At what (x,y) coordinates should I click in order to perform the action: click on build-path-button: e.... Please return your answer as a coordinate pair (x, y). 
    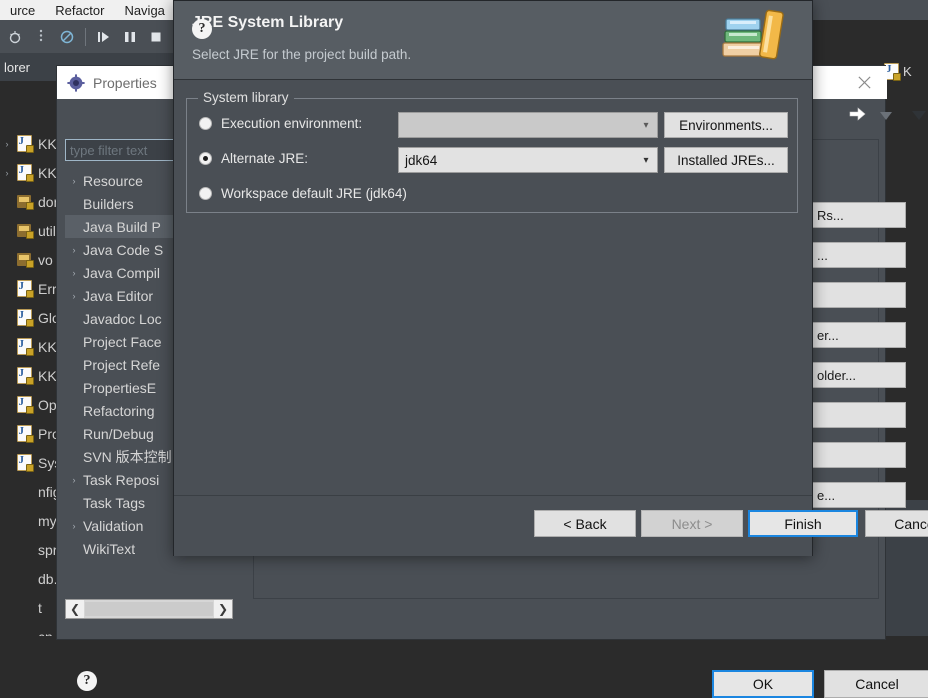
    Looking at the image, I should click on (858, 495).